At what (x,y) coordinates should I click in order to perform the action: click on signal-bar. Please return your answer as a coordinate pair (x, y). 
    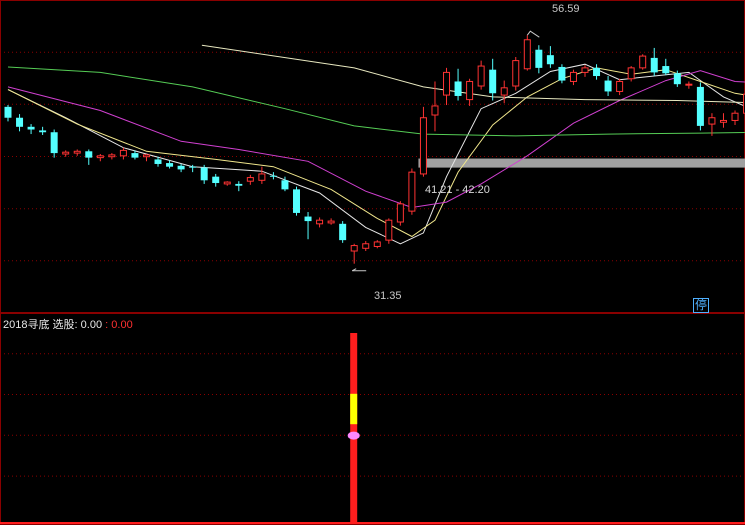
    Looking at the image, I should click on (354, 428).